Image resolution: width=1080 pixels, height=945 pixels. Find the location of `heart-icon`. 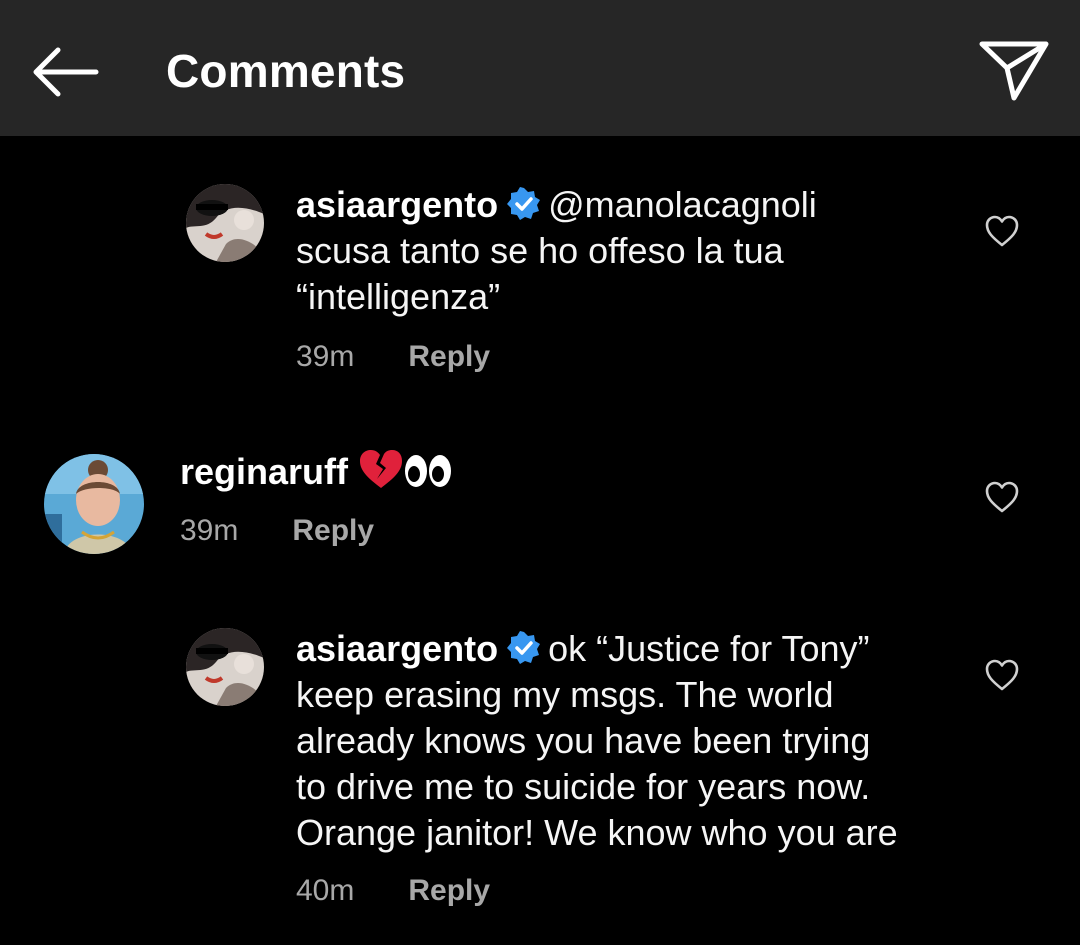

heart-icon is located at coordinates (1002, 675).